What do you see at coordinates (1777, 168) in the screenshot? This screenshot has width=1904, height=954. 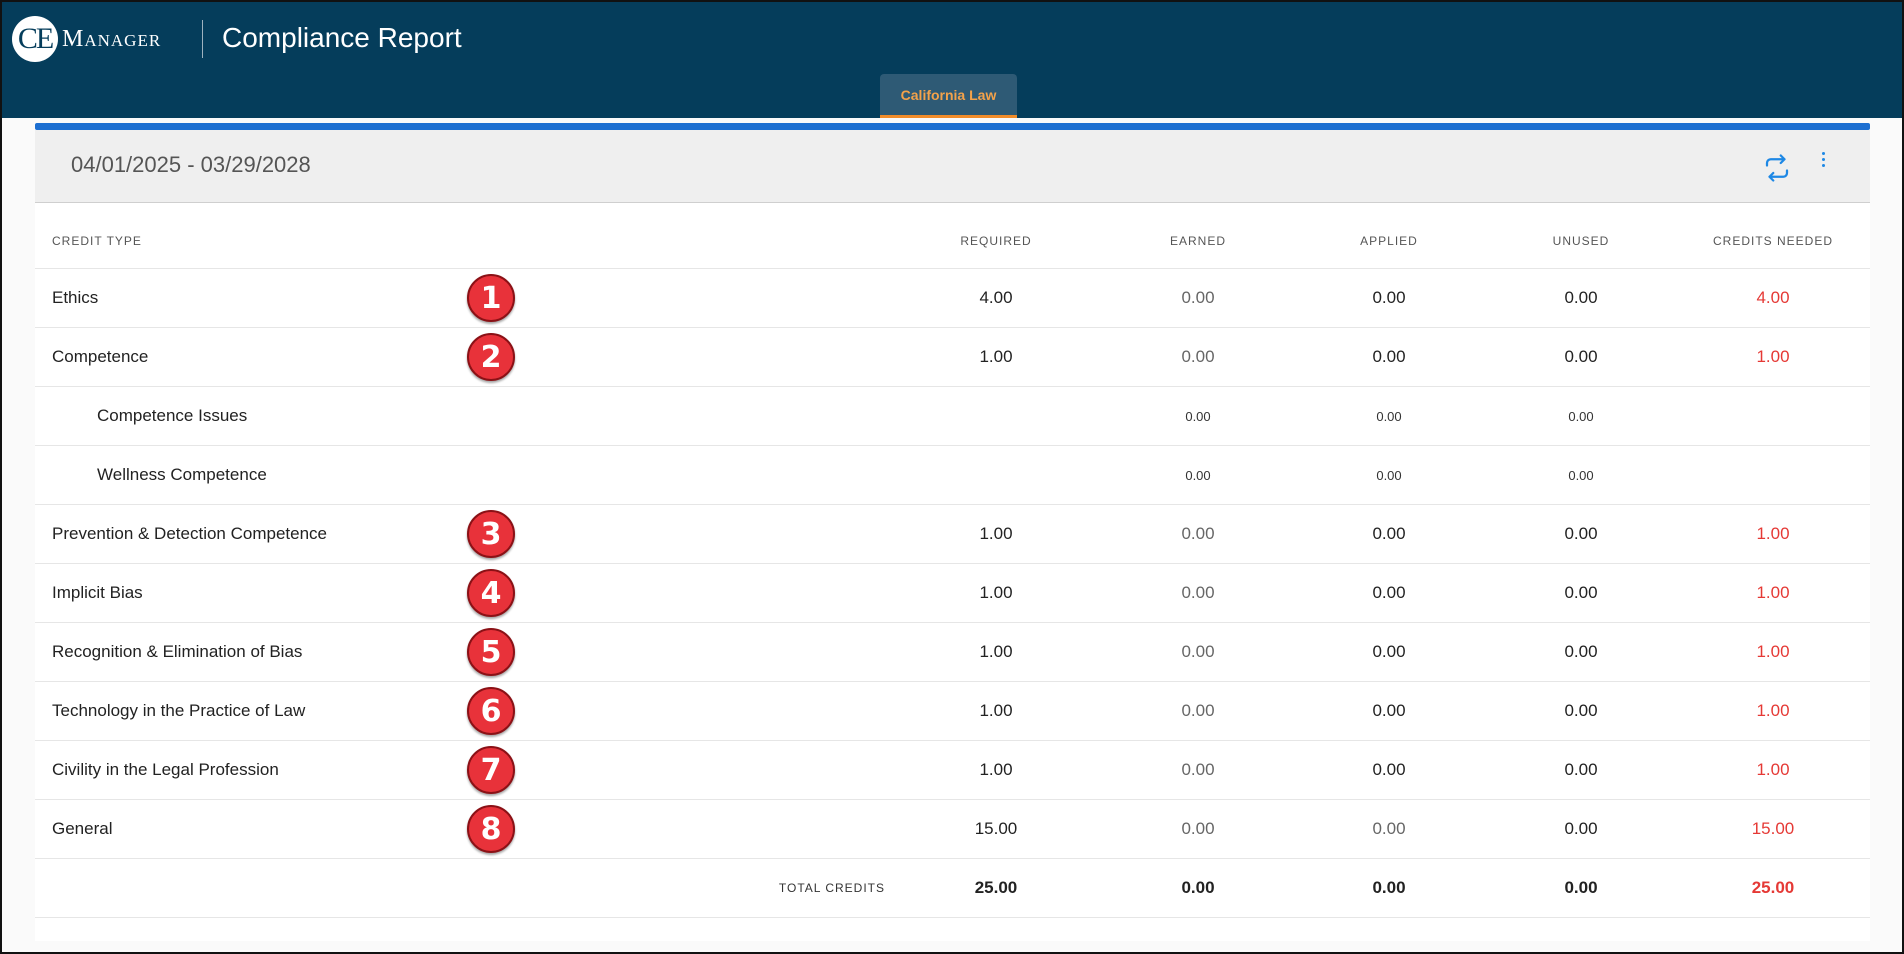 I see `sync-icon` at bounding box center [1777, 168].